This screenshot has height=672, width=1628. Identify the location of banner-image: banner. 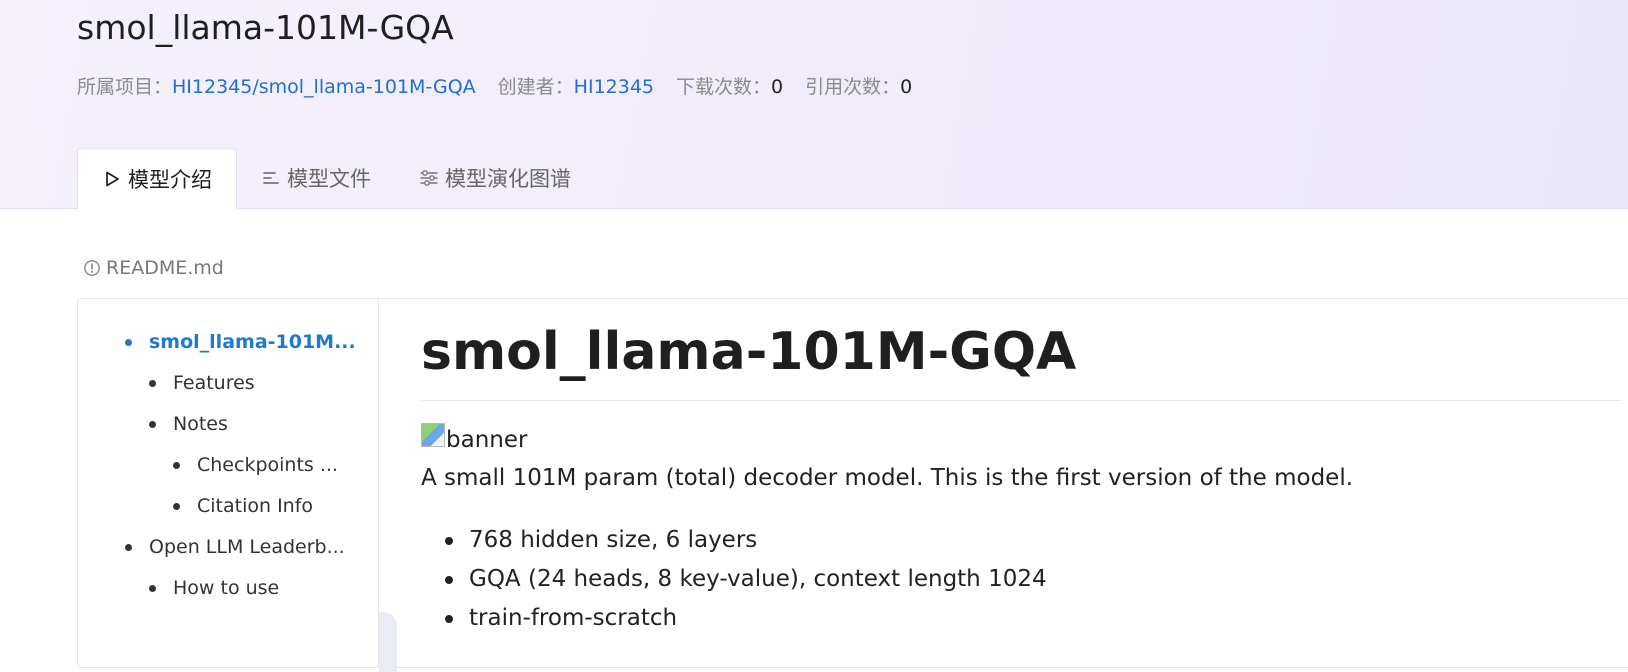
(474, 438).